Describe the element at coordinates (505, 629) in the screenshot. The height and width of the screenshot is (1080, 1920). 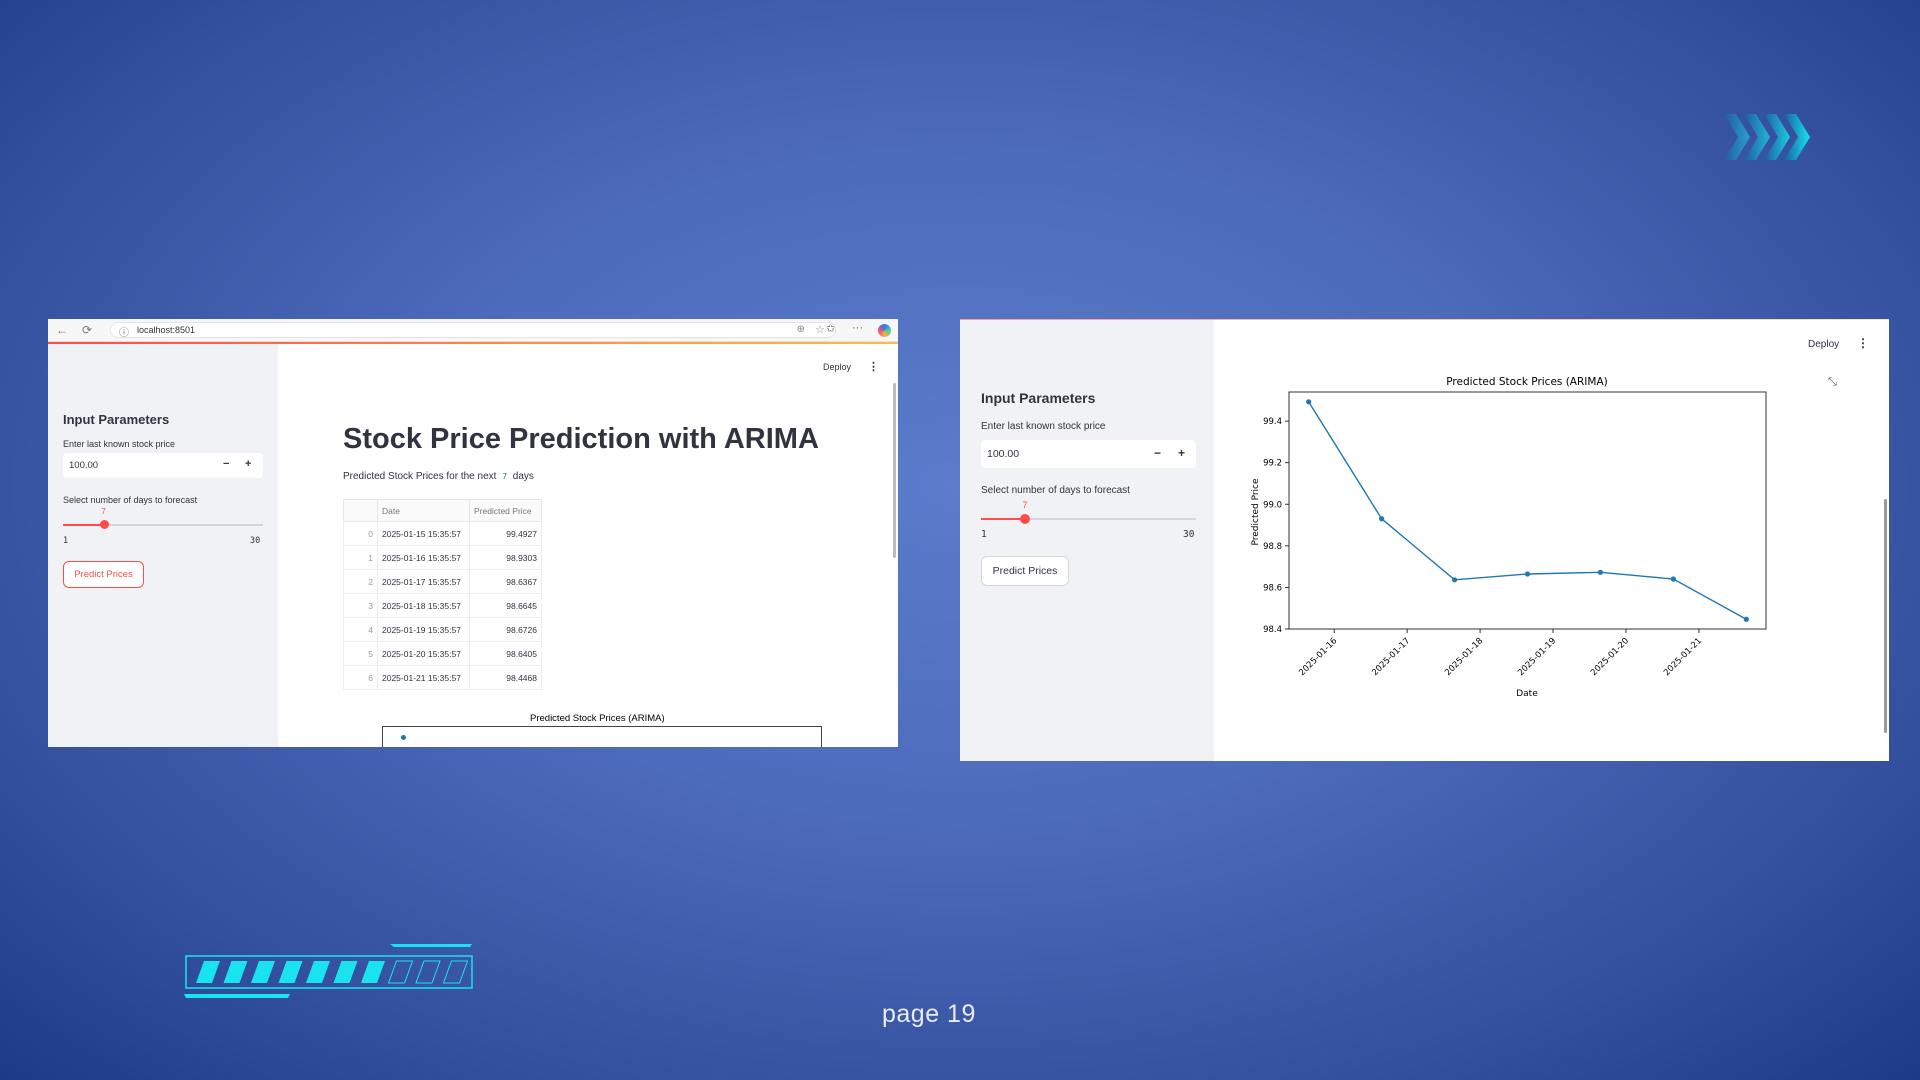
I see `row-price: 98.6726` at that location.